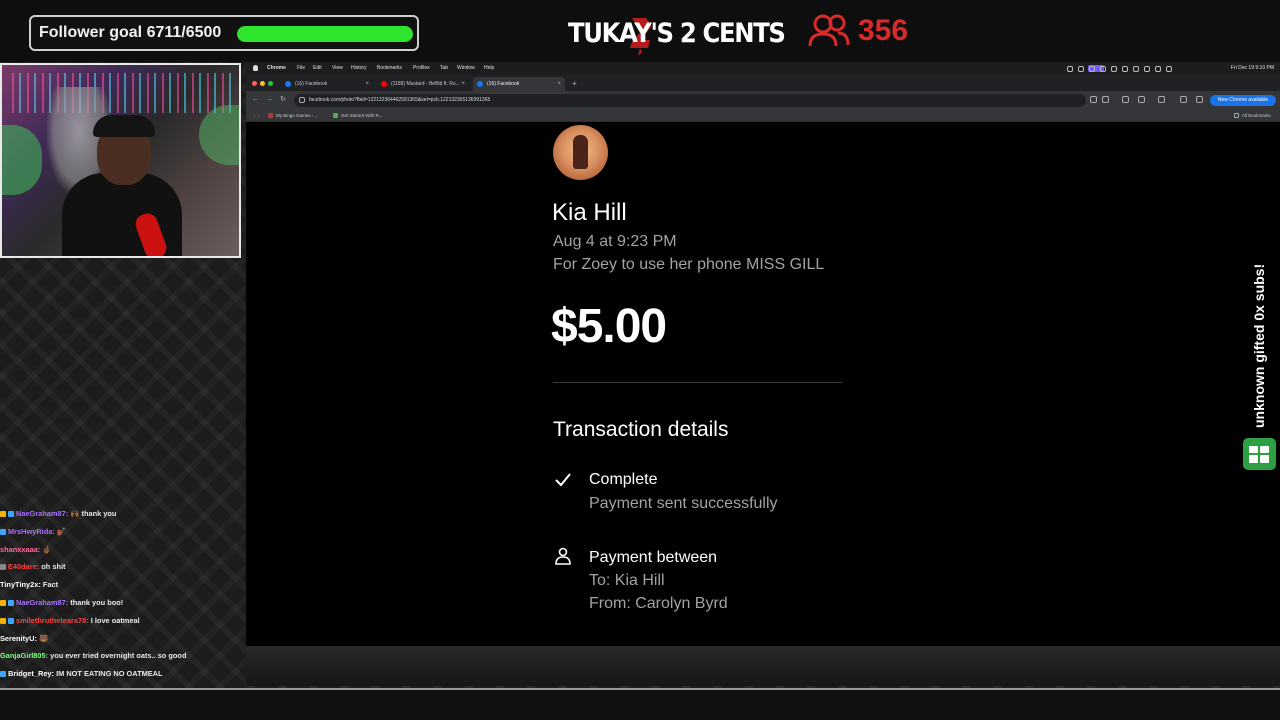  I want to click on menu-bookmarks: Bookmarks, so click(389, 68).